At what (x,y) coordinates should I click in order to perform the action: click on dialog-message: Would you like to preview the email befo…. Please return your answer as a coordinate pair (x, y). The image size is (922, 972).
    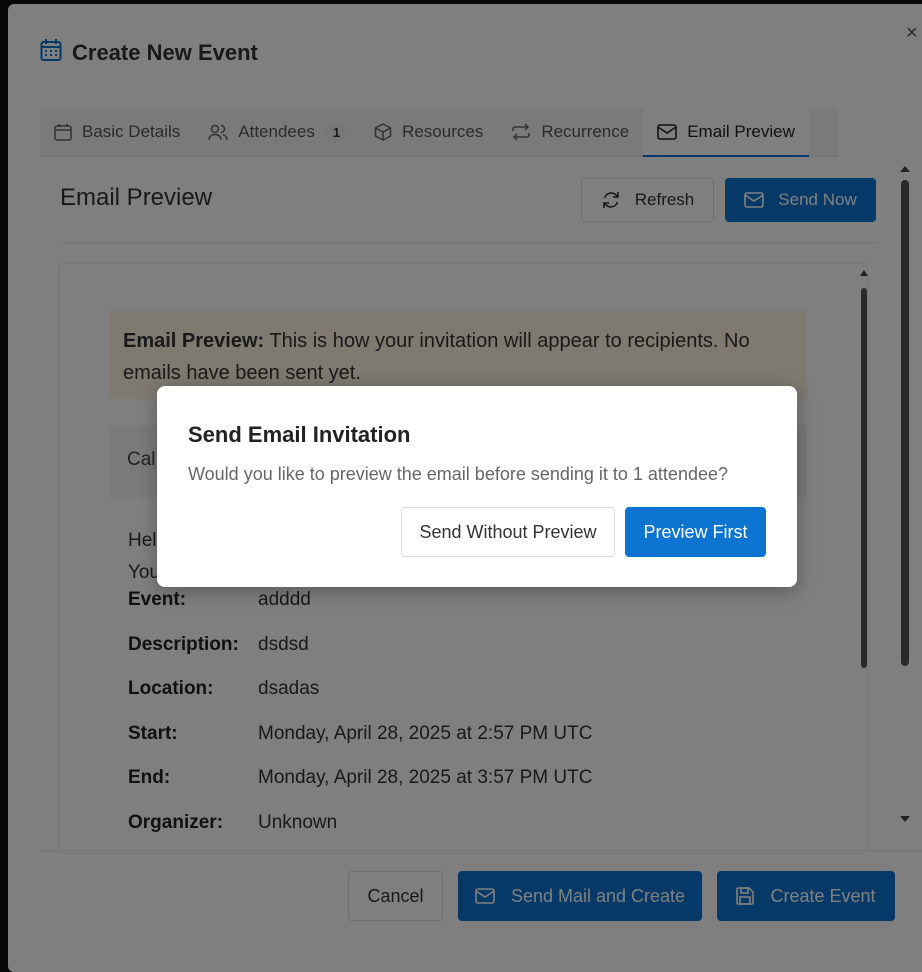
    Looking at the image, I should click on (458, 474).